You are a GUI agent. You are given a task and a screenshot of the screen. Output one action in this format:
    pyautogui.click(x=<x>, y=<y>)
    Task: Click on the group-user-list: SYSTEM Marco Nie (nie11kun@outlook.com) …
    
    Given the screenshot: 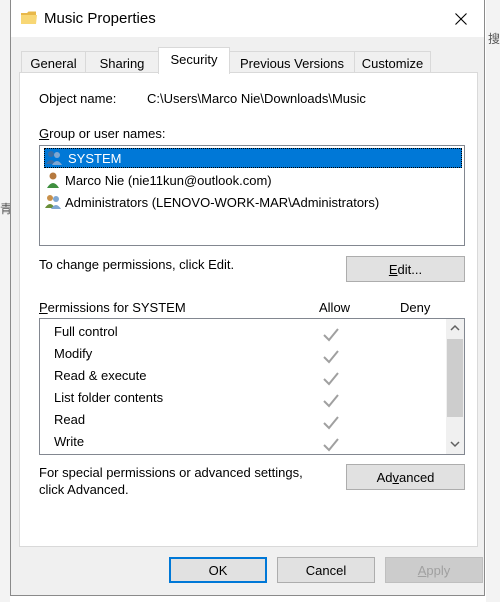 What is the action you would take?
    pyautogui.click(x=252, y=195)
    